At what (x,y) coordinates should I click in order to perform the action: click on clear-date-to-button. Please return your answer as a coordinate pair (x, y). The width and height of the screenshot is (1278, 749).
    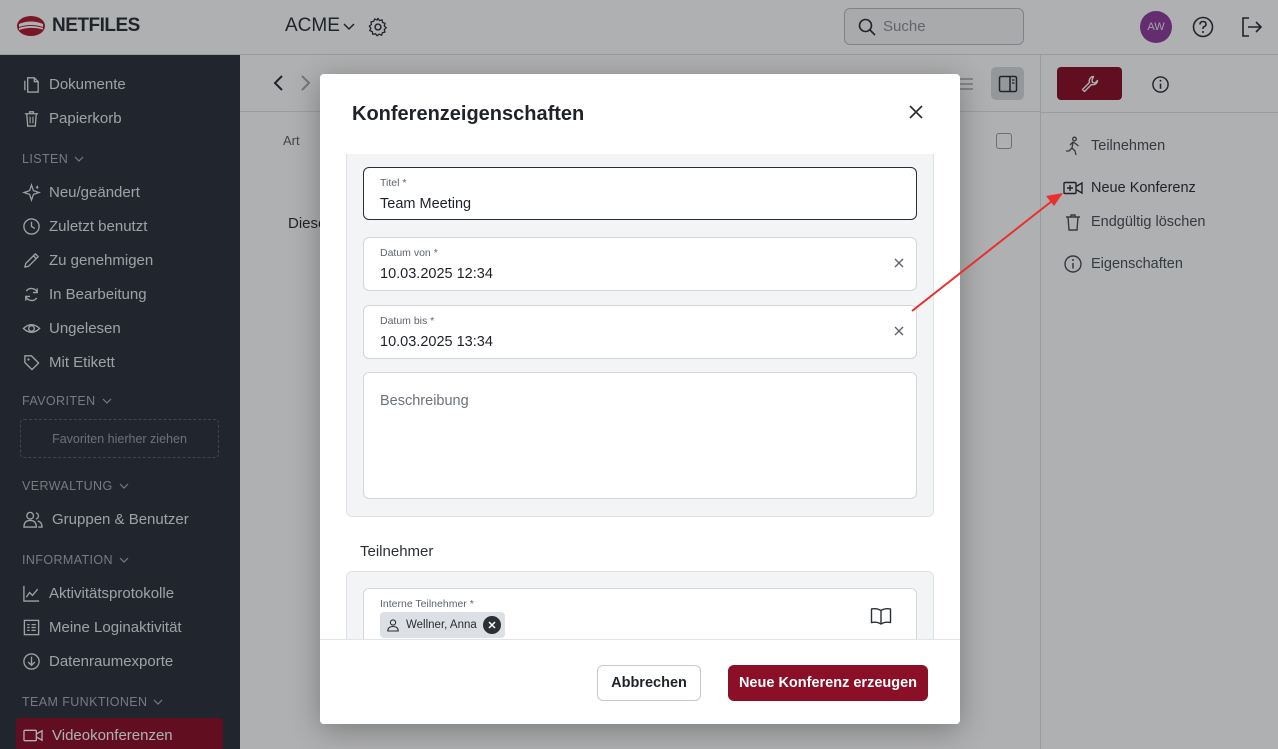
    Looking at the image, I should click on (899, 331).